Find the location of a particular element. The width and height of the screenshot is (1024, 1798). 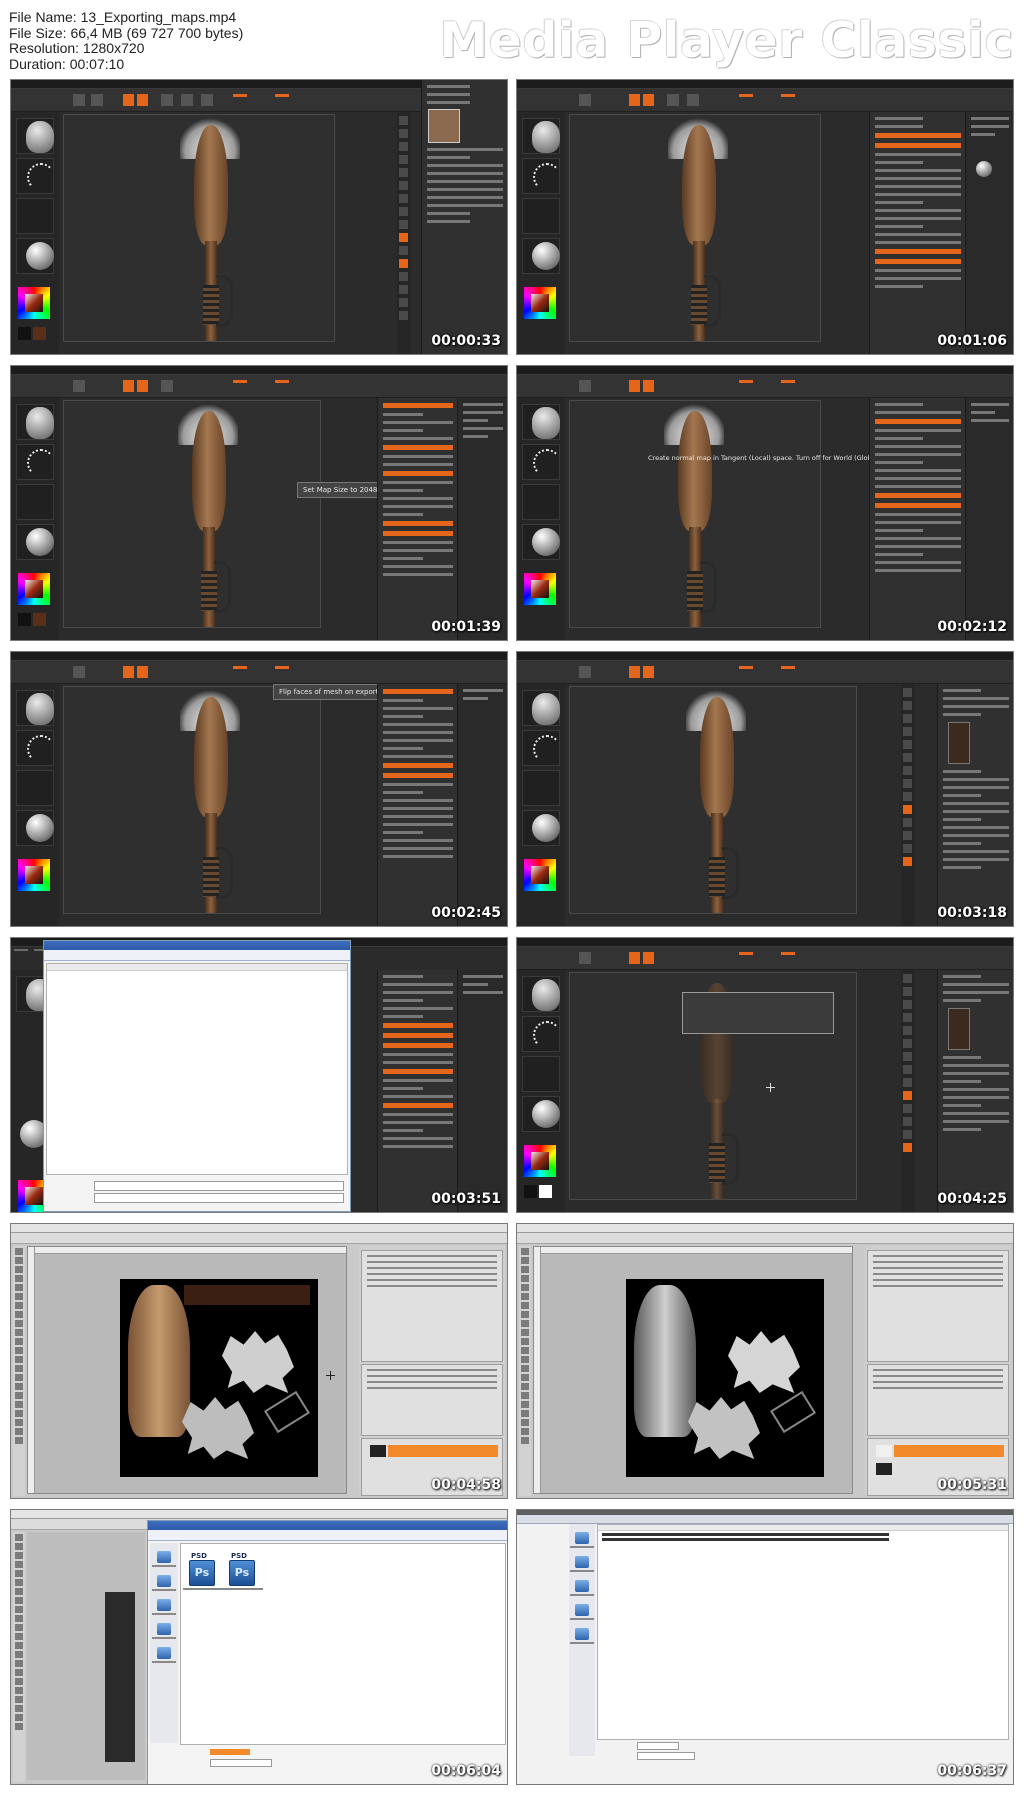

thumbnail-2: 00:01:06 is located at coordinates (765, 217).